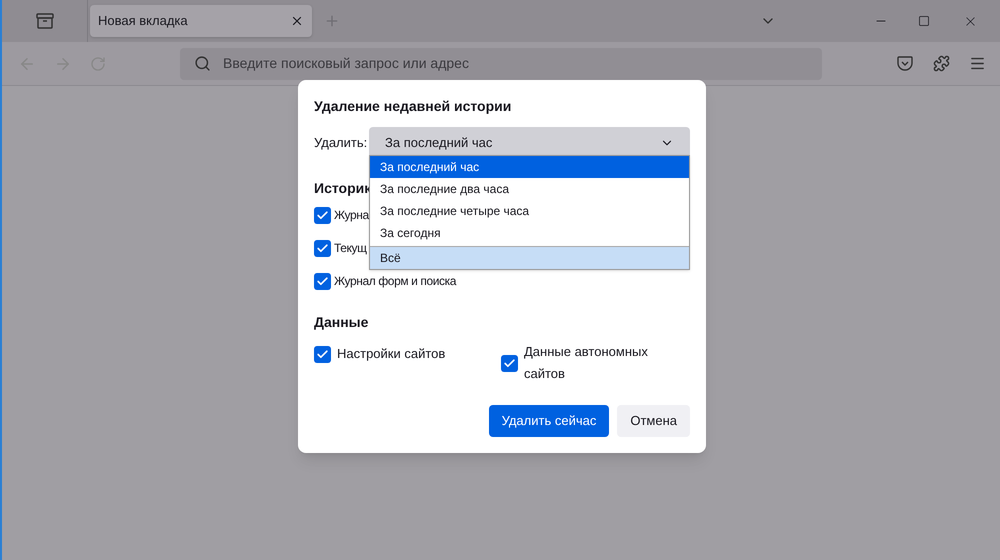  Describe the element at coordinates (529, 233) in the screenshot. I see `dropdown-option: За сегодня` at that location.